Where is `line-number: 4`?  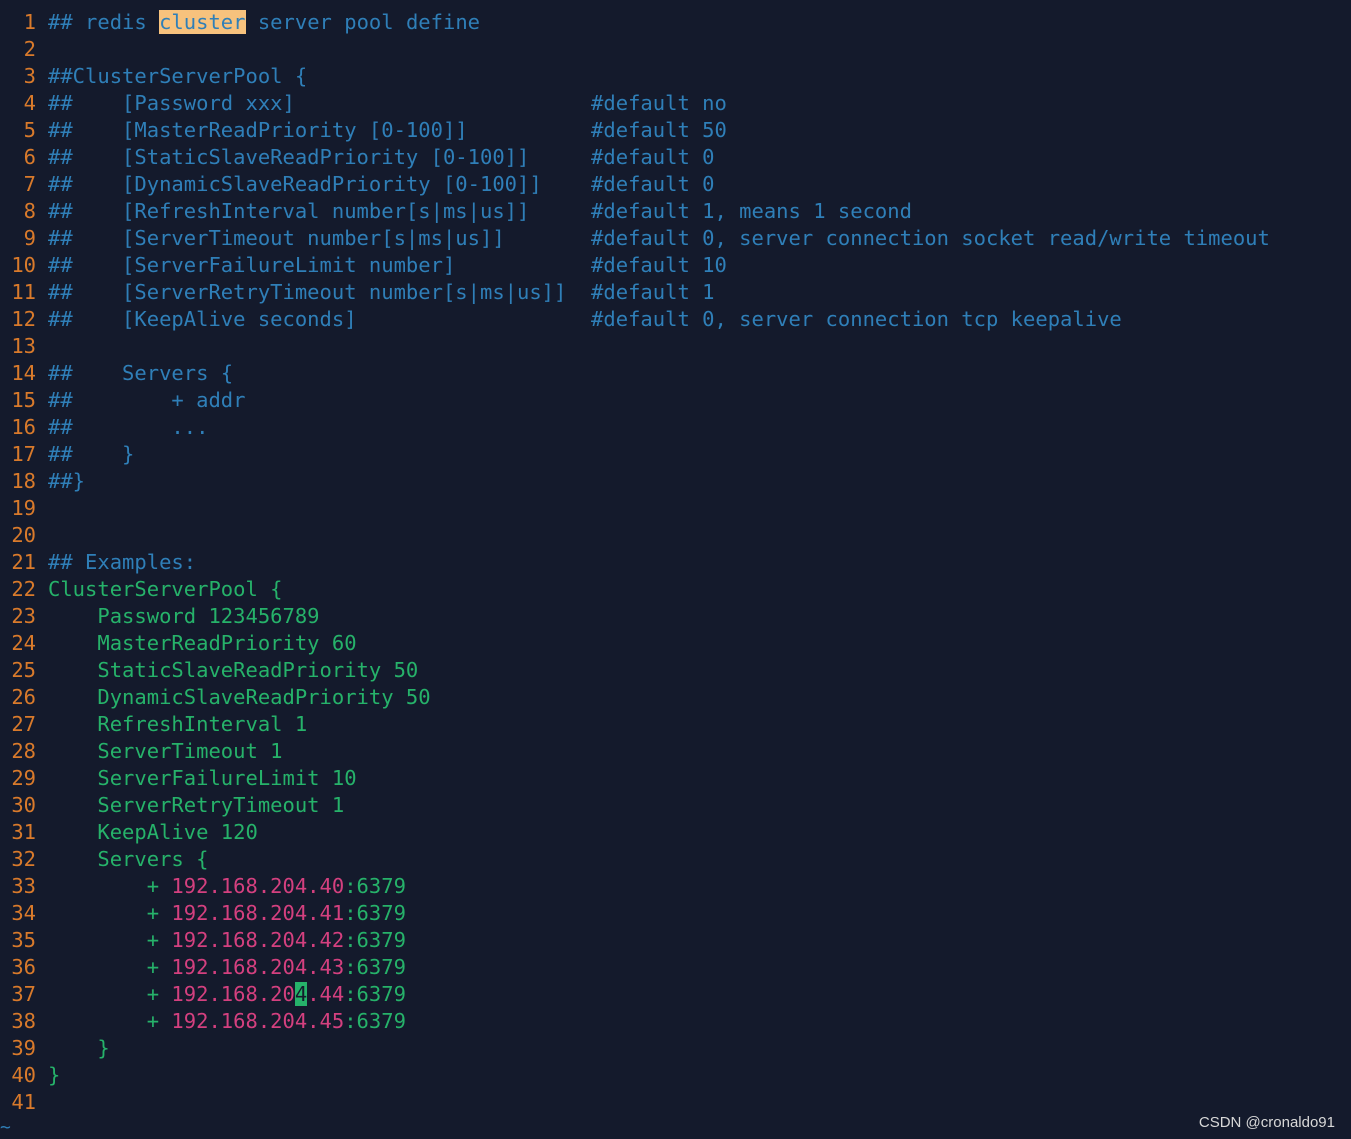 line-number: 4 is located at coordinates (29, 103).